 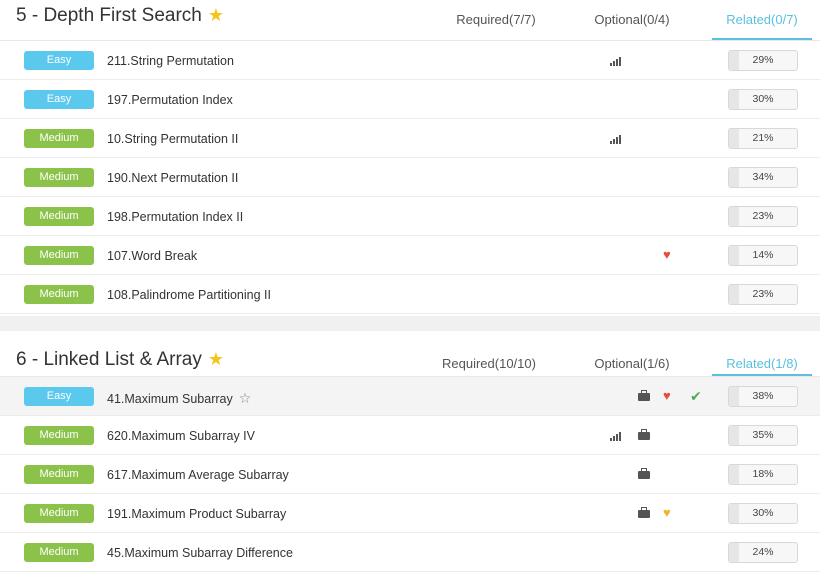 What do you see at coordinates (632, 19) in the screenshot?
I see `tab-optional: Optional(0/4)` at bounding box center [632, 19].